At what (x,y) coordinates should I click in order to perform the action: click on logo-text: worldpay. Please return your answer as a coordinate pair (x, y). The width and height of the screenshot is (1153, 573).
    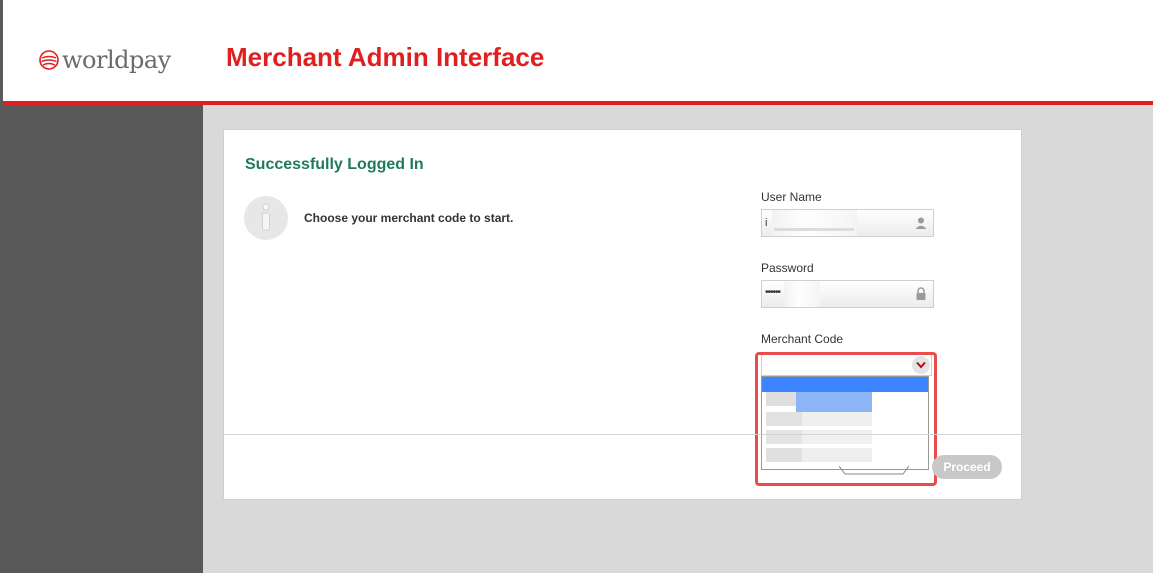
    Looking at the image, I should click on (116, 60).